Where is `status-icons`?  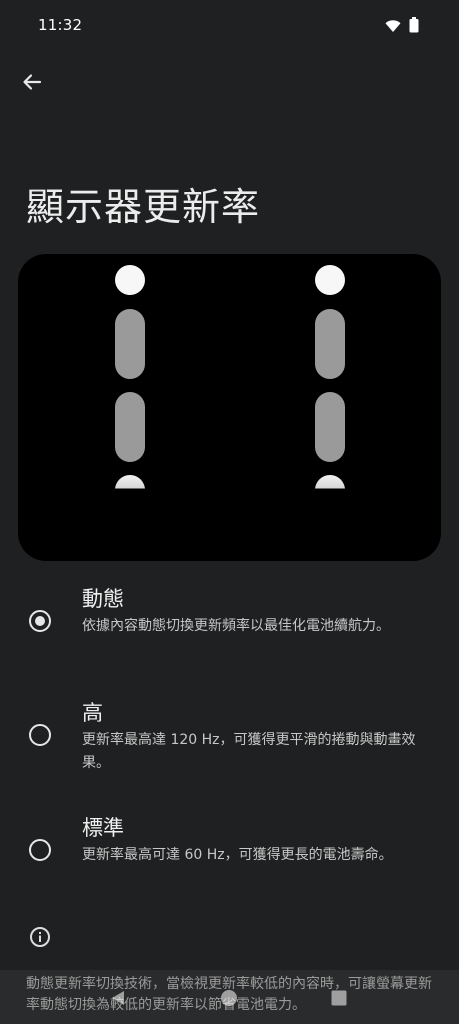
status-icons is located at coordinates (402, 27).